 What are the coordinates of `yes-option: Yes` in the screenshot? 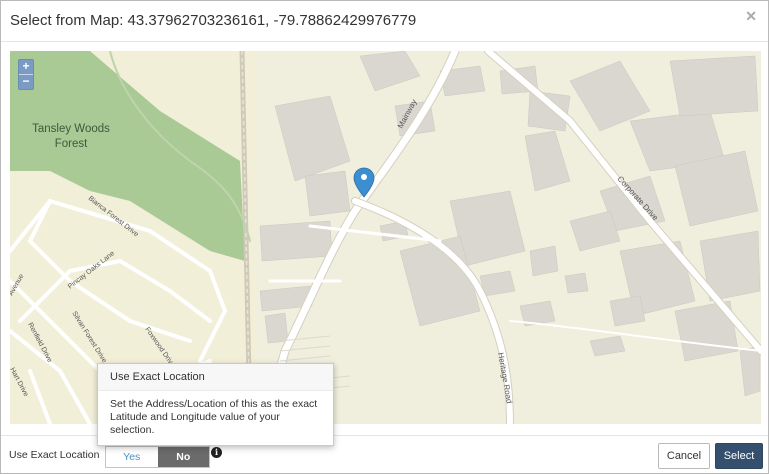 It's located at (132, 457).